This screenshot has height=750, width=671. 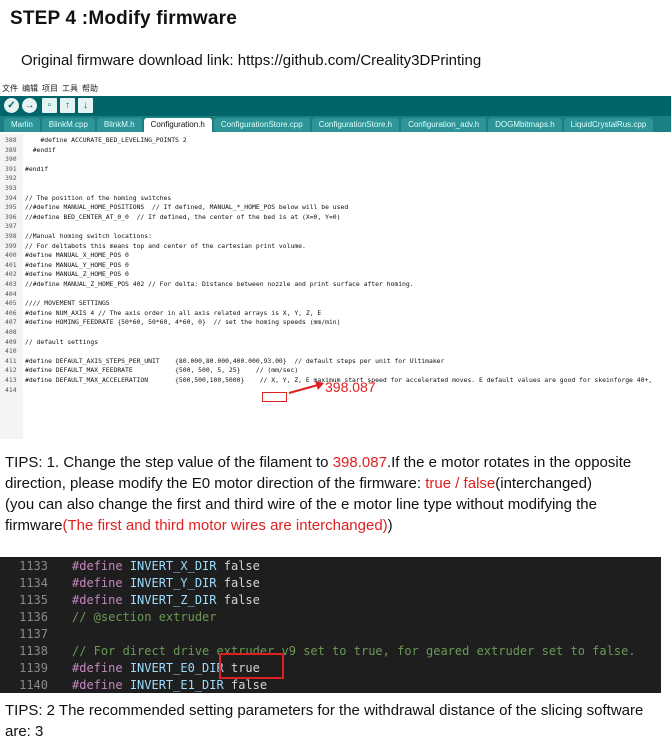 I want to click on menu-item-file: 文件, so click(x=10, y=89).